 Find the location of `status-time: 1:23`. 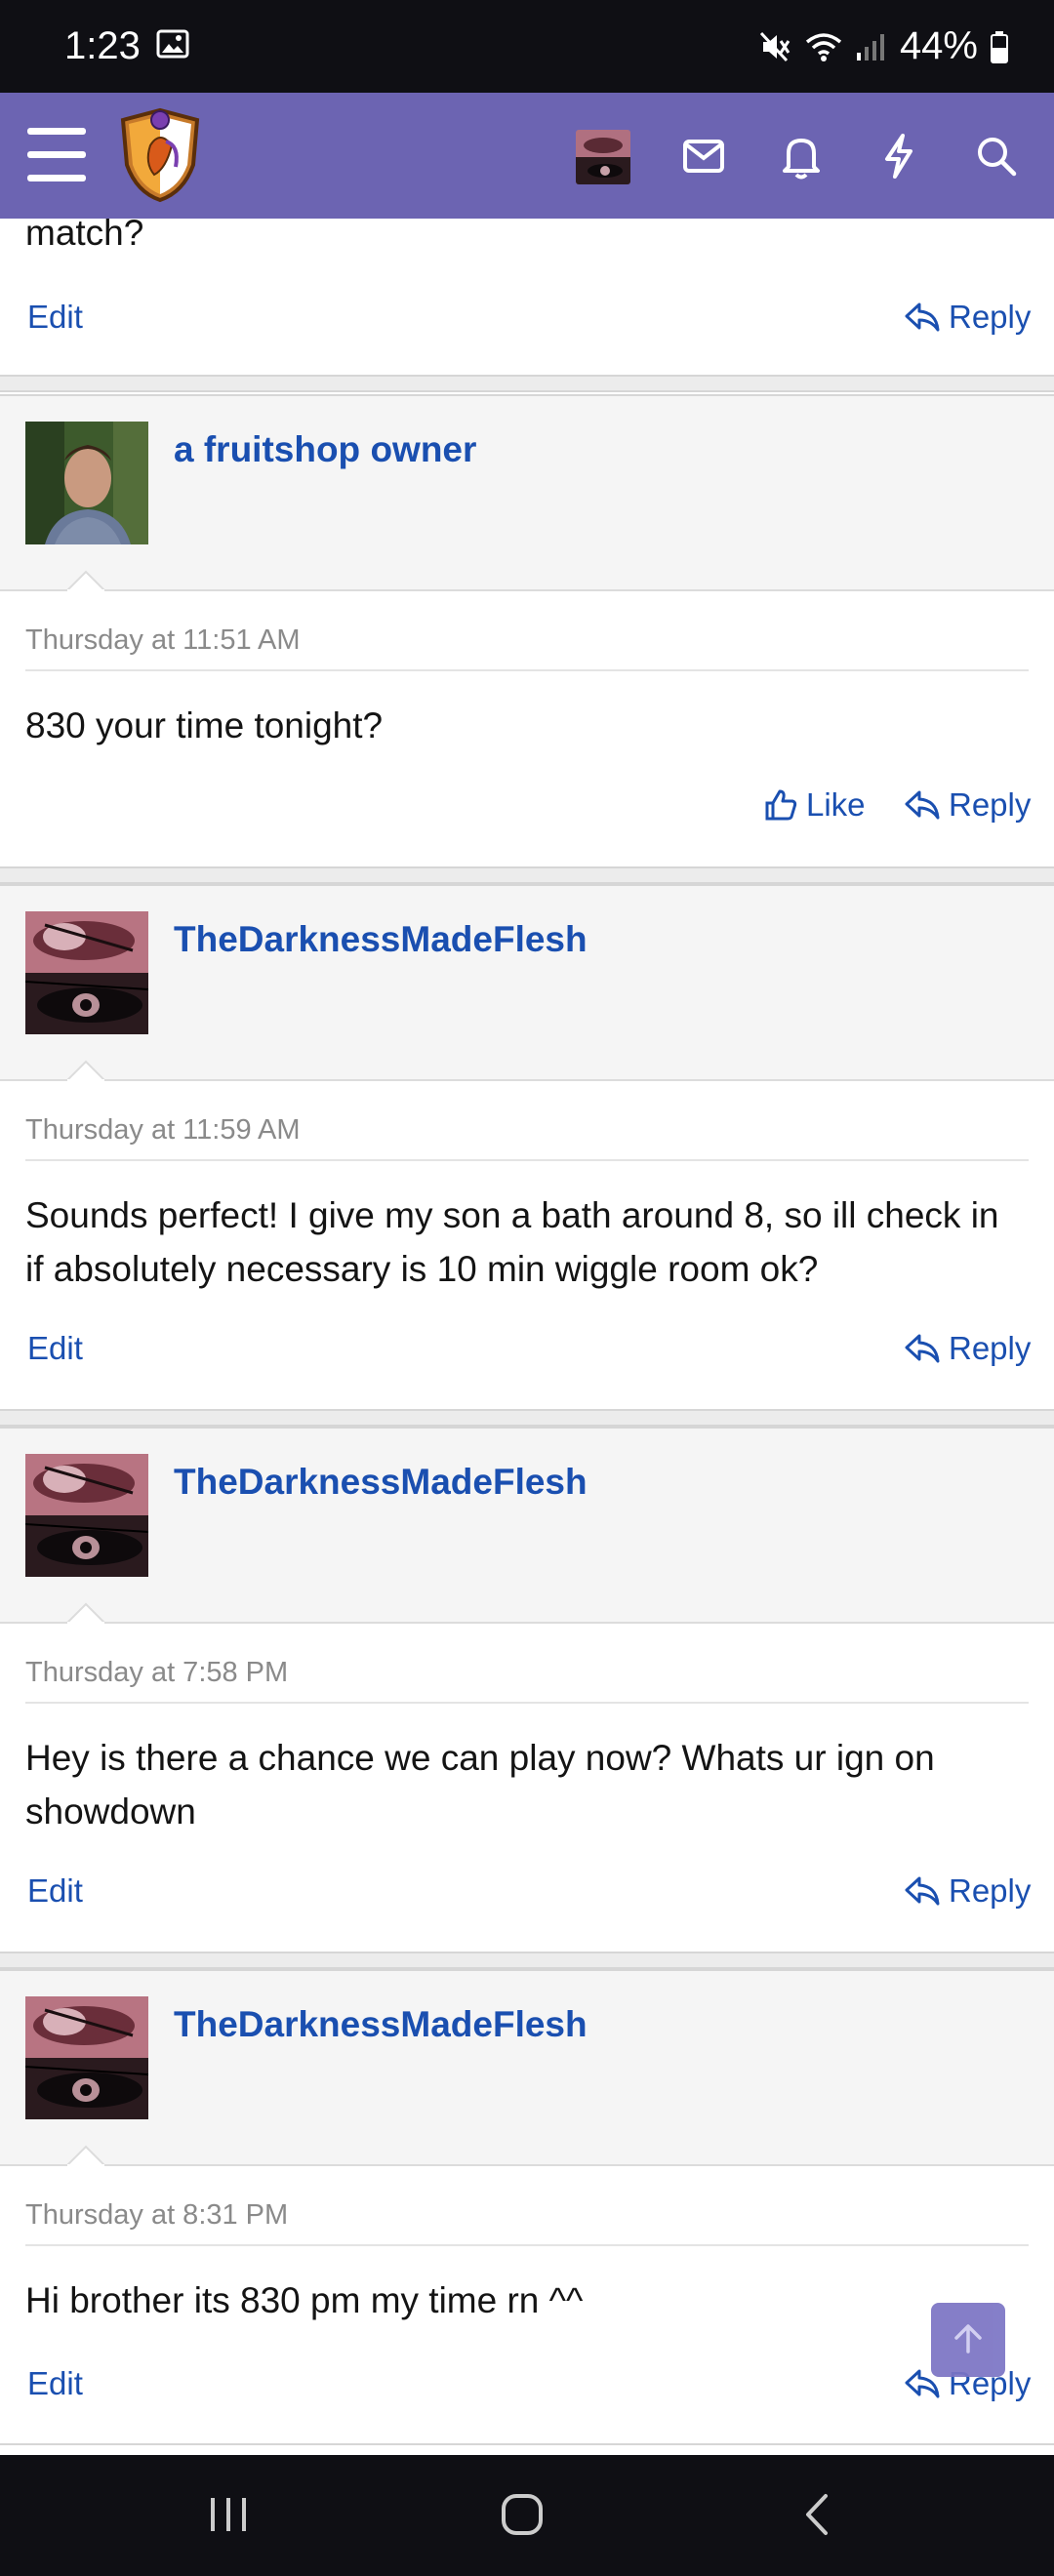

status-time: 1:23 is located at coordinates (103, 45).